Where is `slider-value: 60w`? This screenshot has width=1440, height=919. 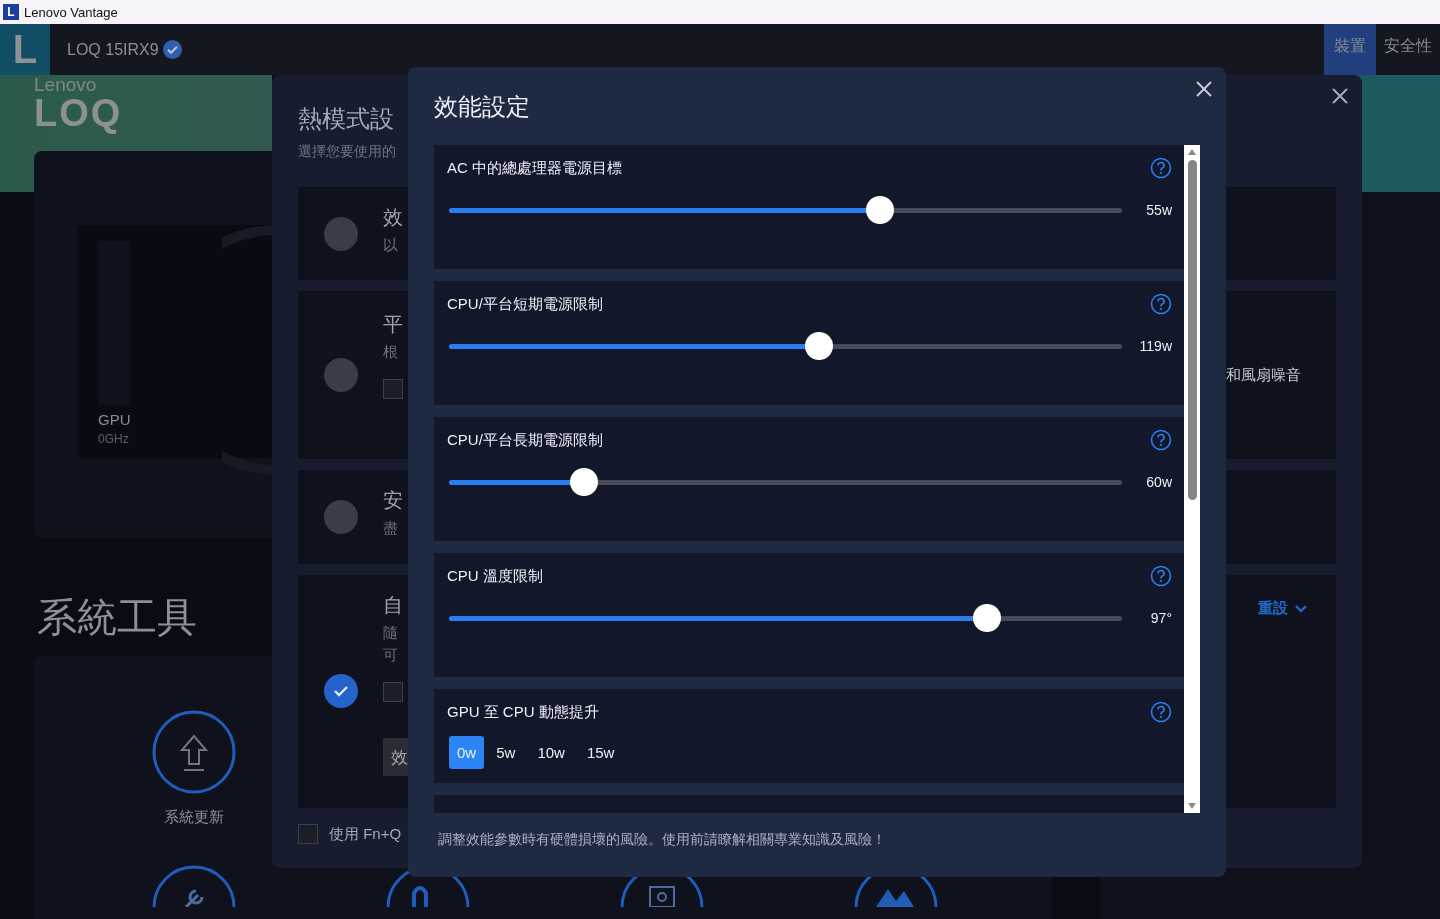
slider-value: 60w is located at coordinates (1158, 482).